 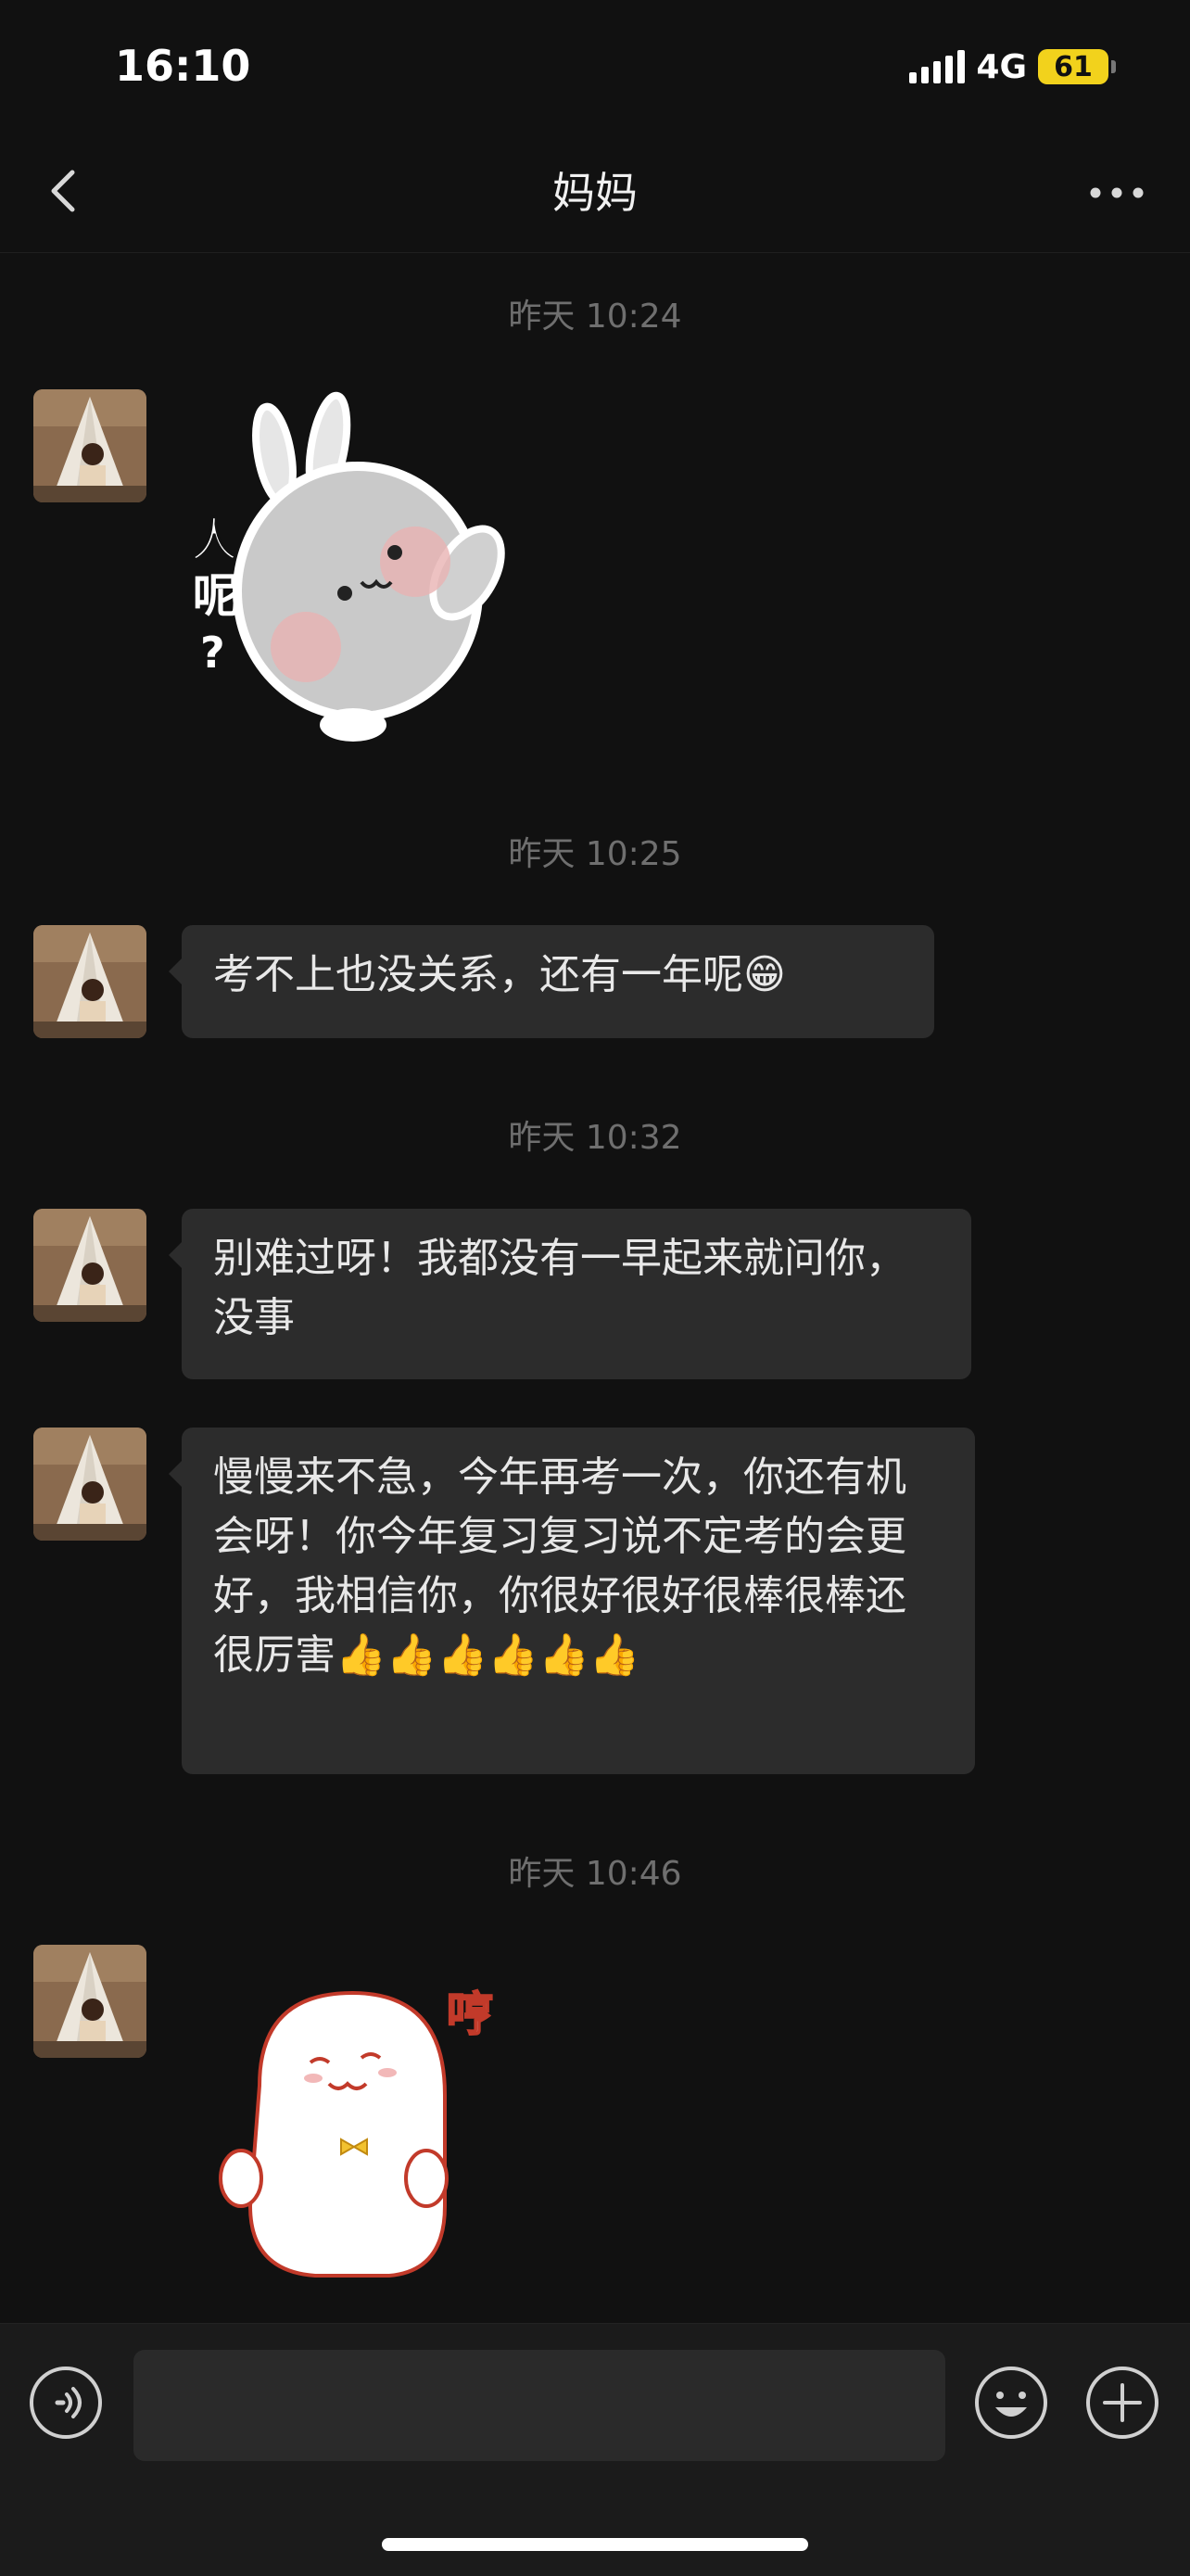 I want to click on timestamp: 昨天 10:32, so click(x=595, y=1138).